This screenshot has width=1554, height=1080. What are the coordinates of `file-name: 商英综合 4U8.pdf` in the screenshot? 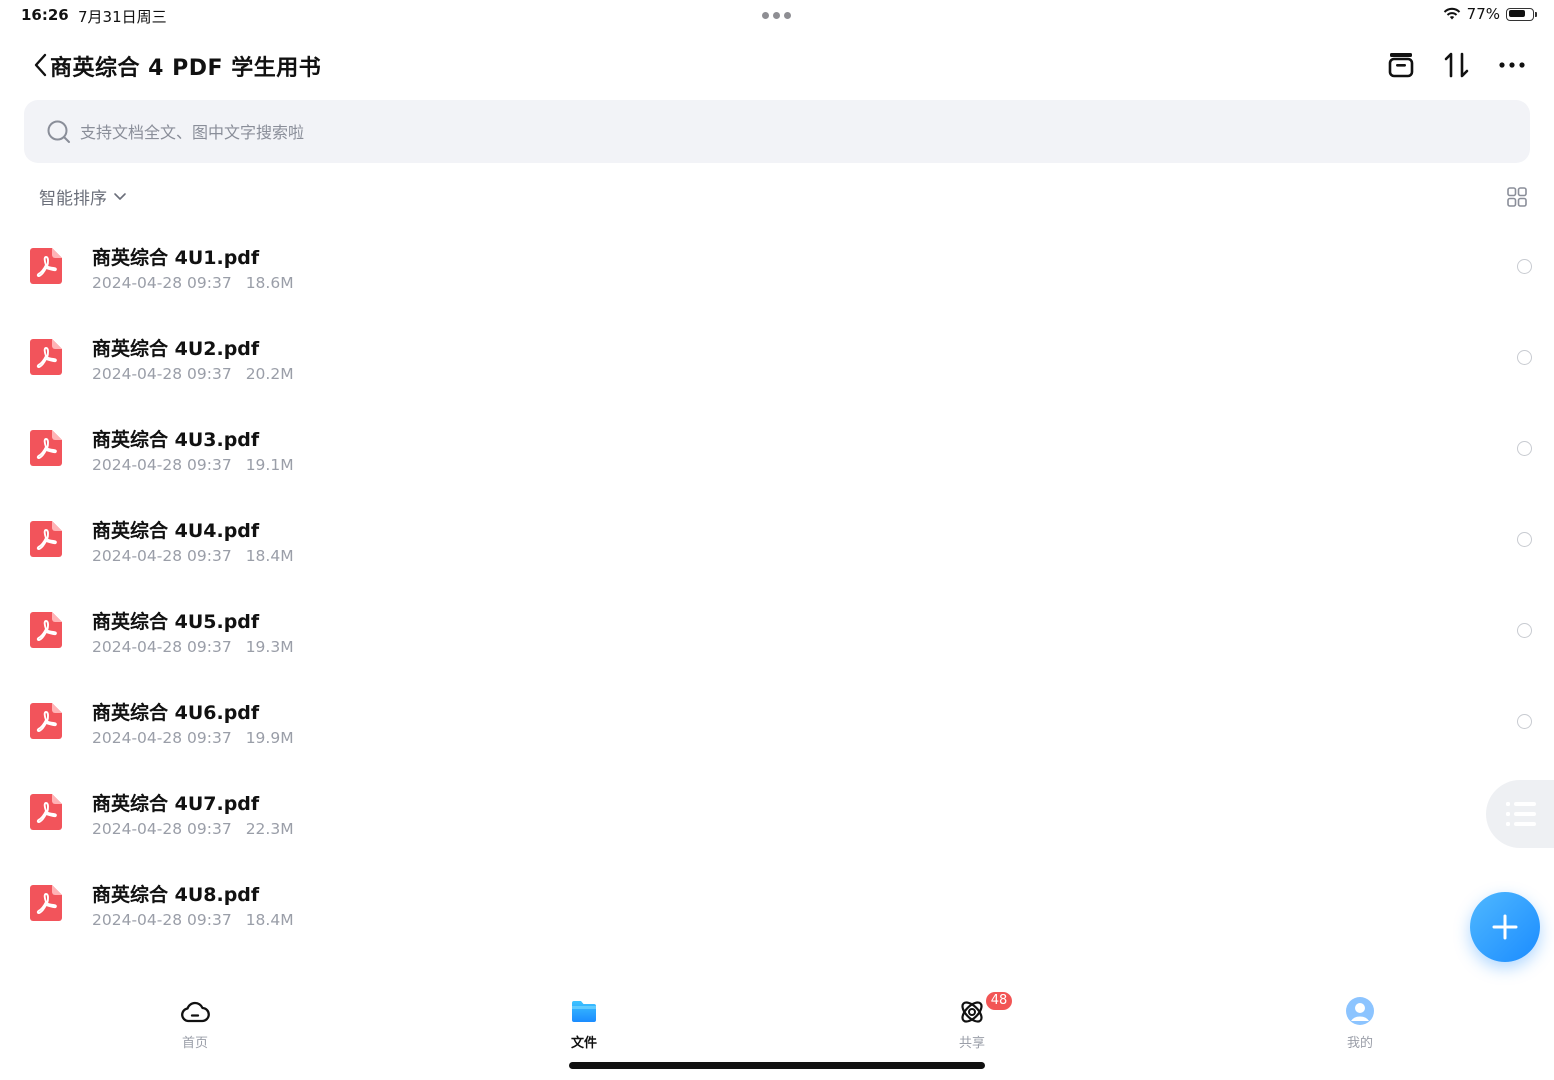 It's located at (176, 895).